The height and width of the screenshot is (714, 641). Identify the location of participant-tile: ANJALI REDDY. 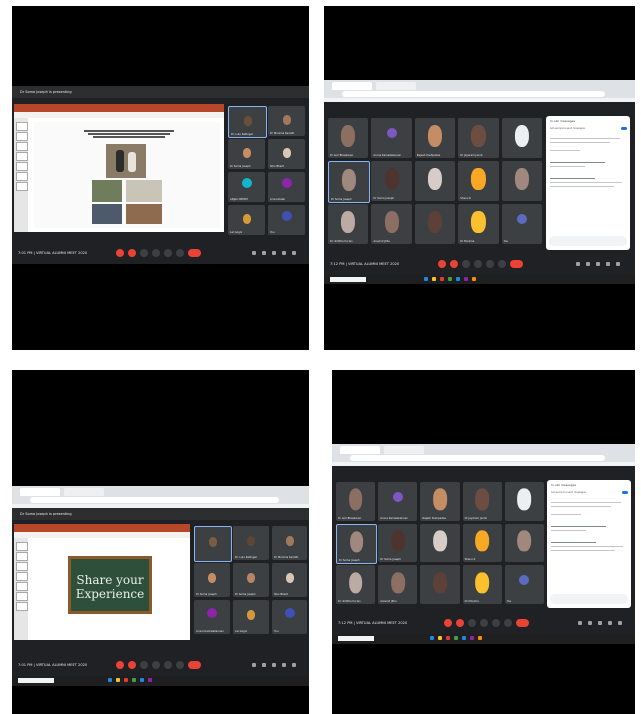
(246, 187).